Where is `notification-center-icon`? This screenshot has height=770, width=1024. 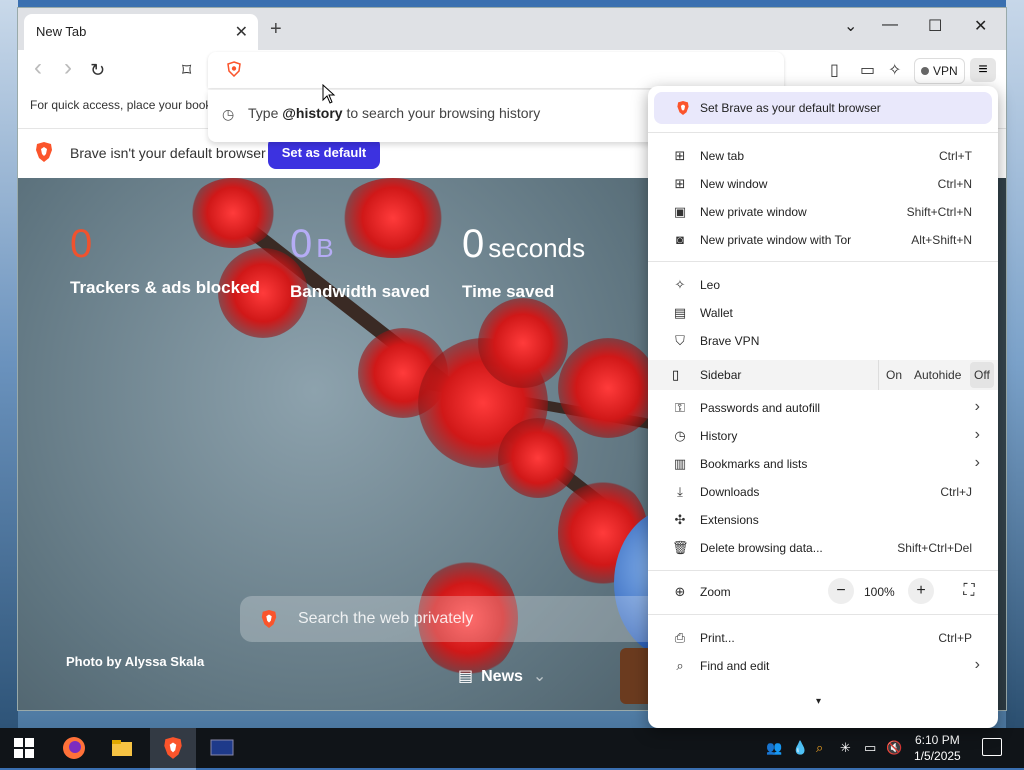
notification-center-icon is located at coordinates (992, 747).